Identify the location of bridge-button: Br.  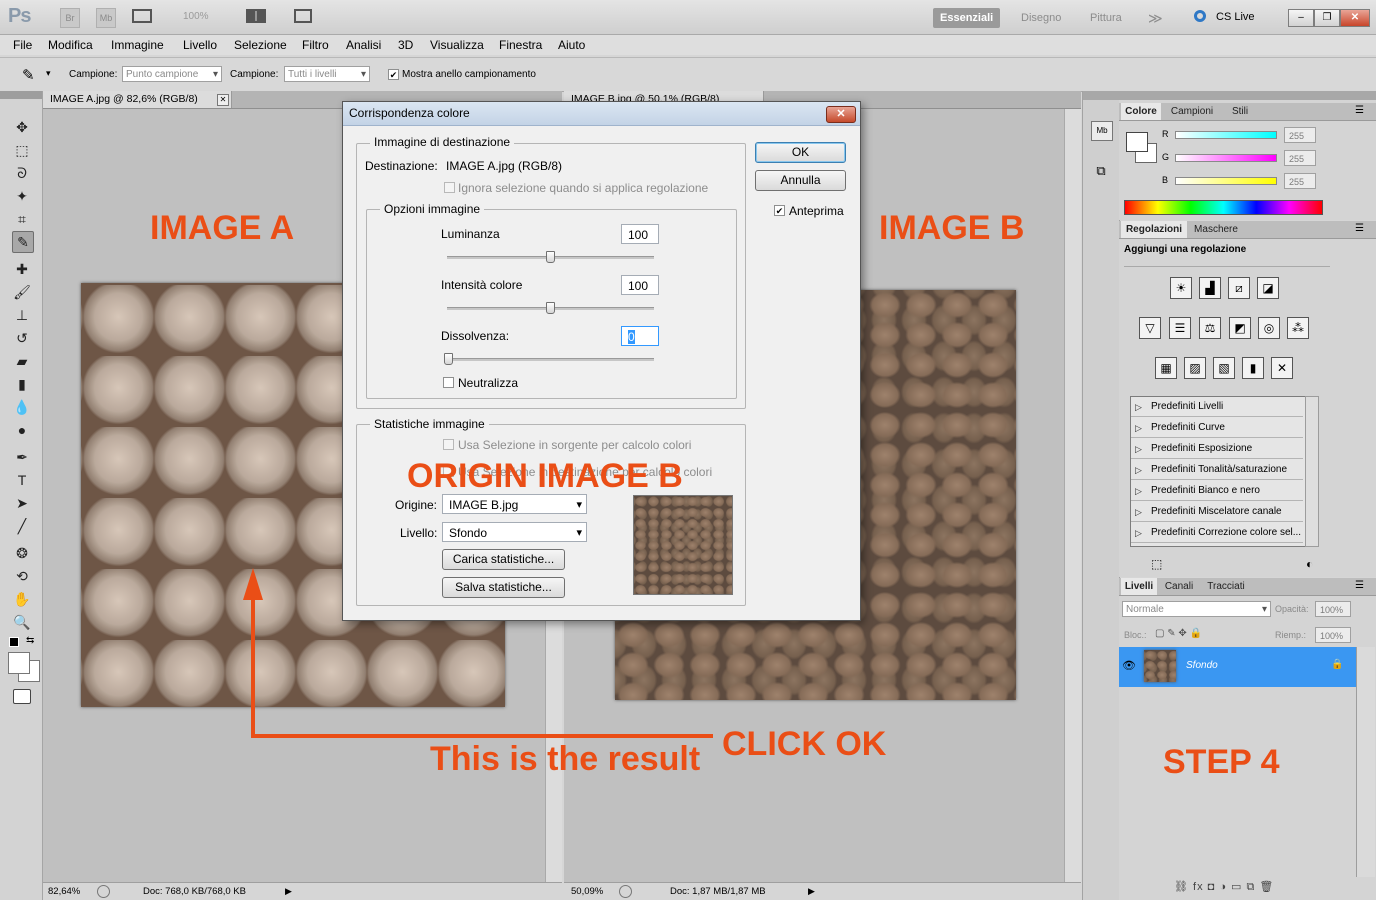
(70, 18).